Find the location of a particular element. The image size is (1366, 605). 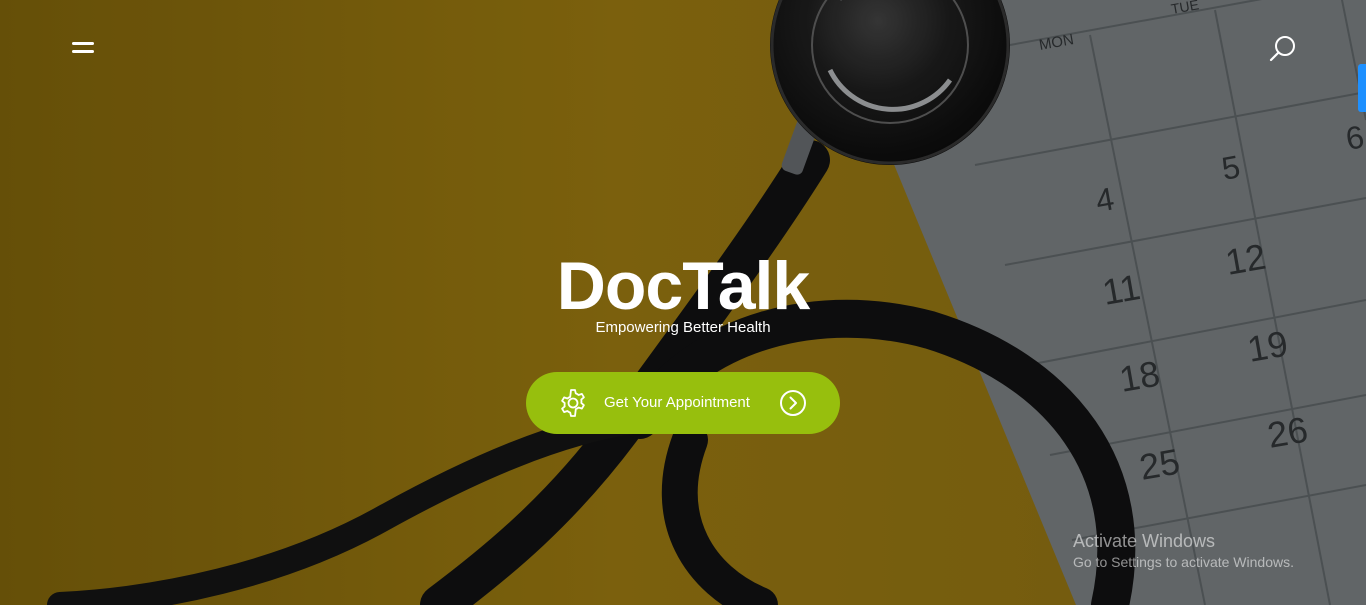

get-appointment-button: Get Your Appointment is located at coordinates (683, 403).